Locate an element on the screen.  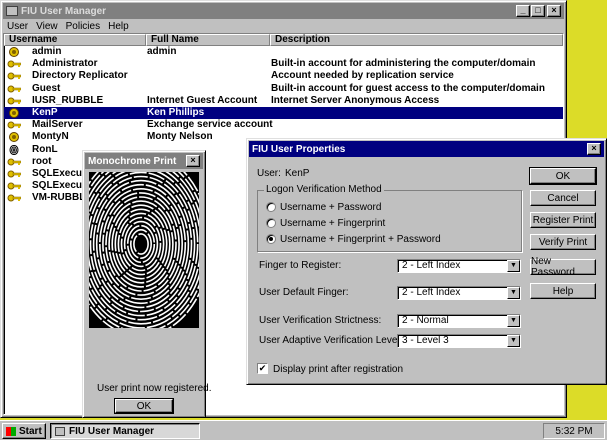
username-cell: KenP is located at coordinates (45, 112).